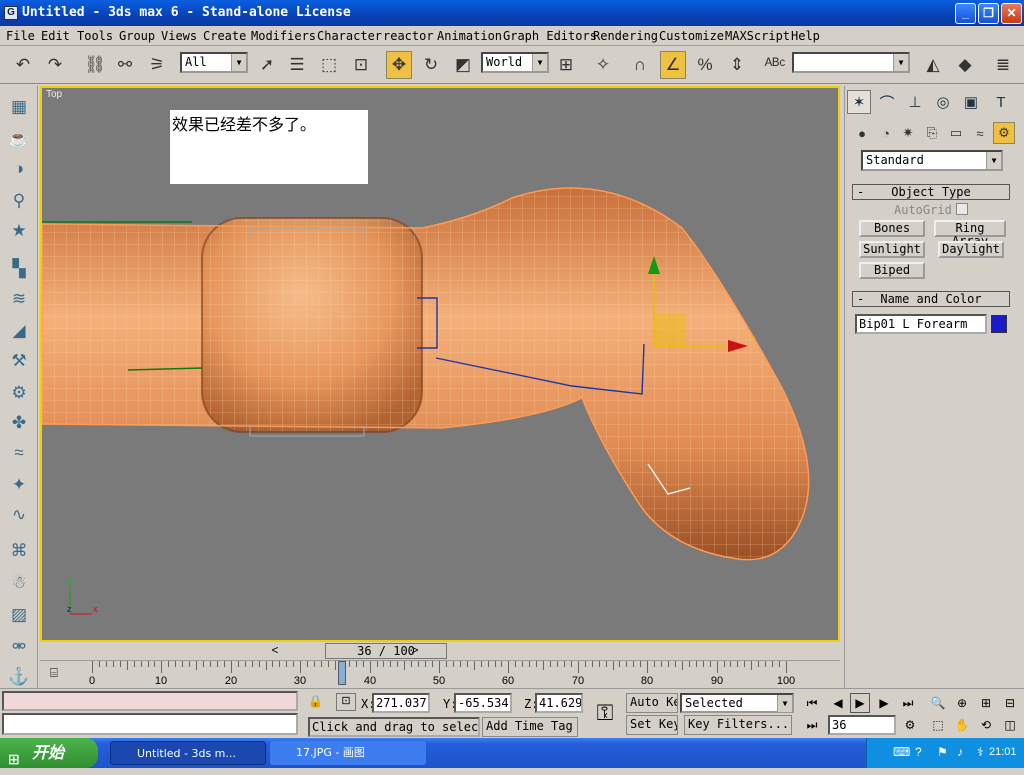 Image resolution: width=1024 pixels, height=775 pixels. What do you see at coordinates (931, 192) in the screenshot?
I see `object-type-rollout: - Object Type` at bounding box center [931, 192].